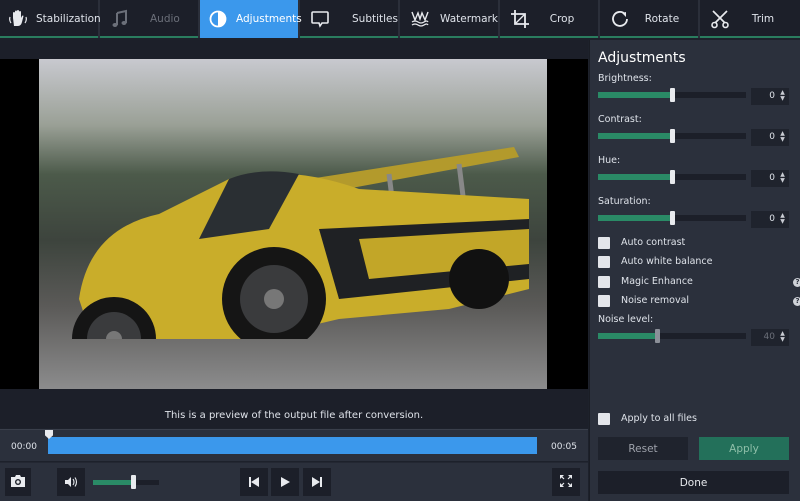 The image size is (800, 501). Describe the element at coordinates (744, 448) in the screenshot. I see `apply-button: Apply` at that location.